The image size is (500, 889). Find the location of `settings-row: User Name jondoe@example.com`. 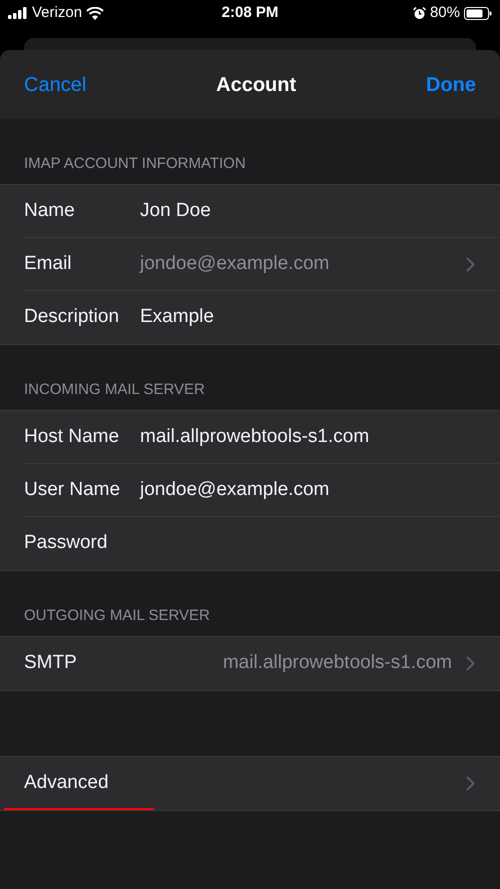

settings-row: User Name jondoe@example.com is located at coordinates (250, 490).